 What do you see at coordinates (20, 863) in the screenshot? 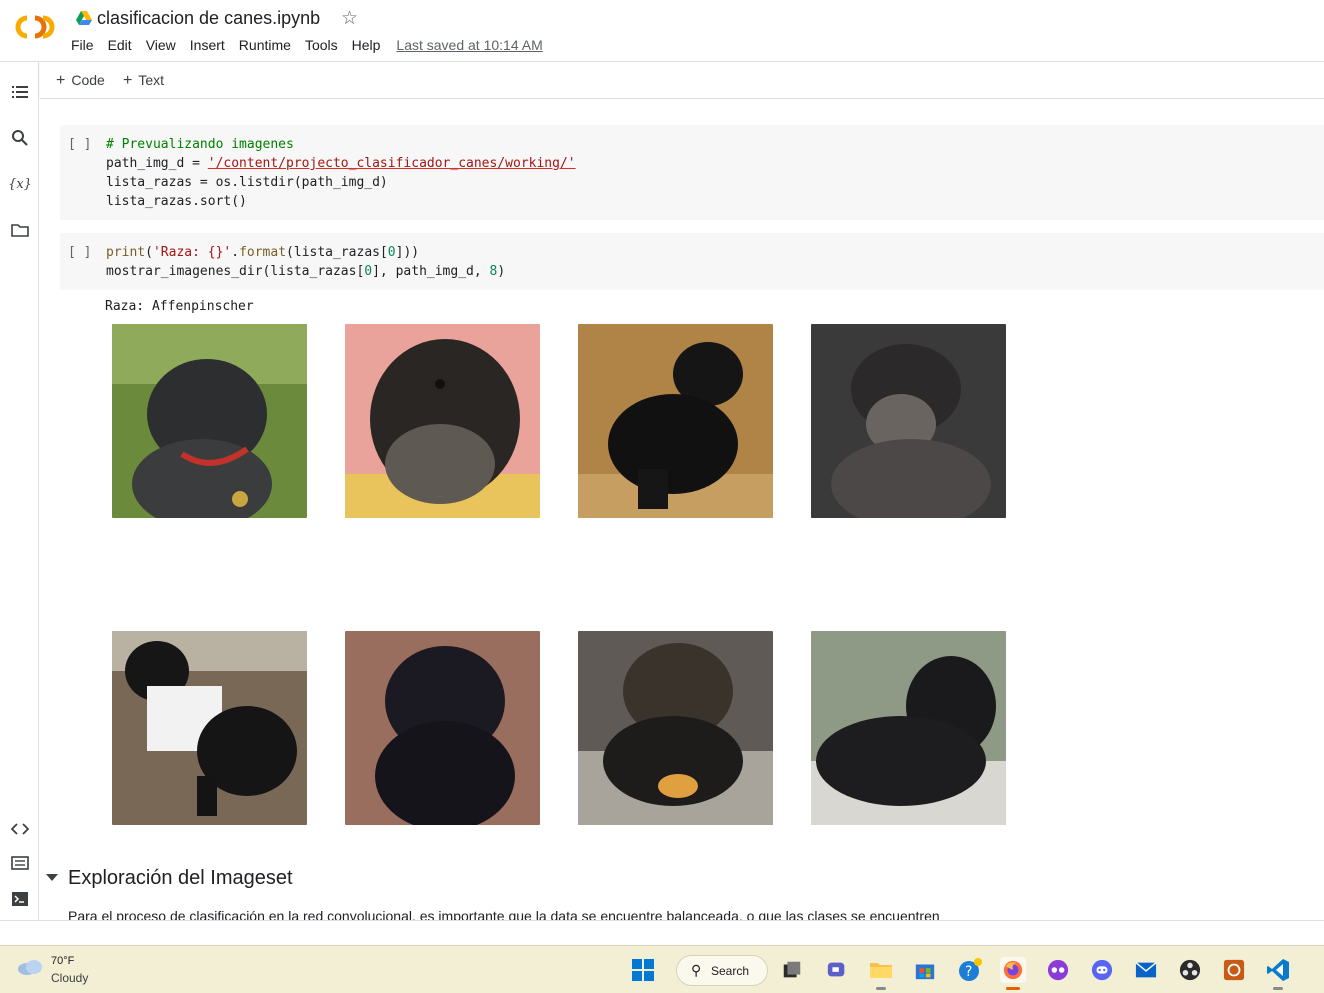
I see `command-palette-icon` at bounding box center [20, 863].